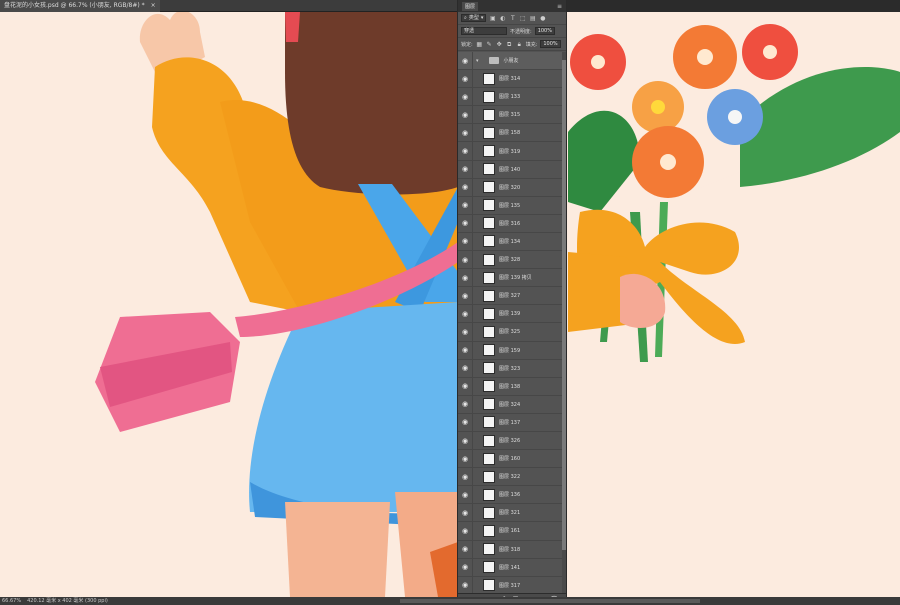  Describe the element at coordinates (512, 79) in the screenshot. I see `layer-row: ◉ 图层 314` at that location.